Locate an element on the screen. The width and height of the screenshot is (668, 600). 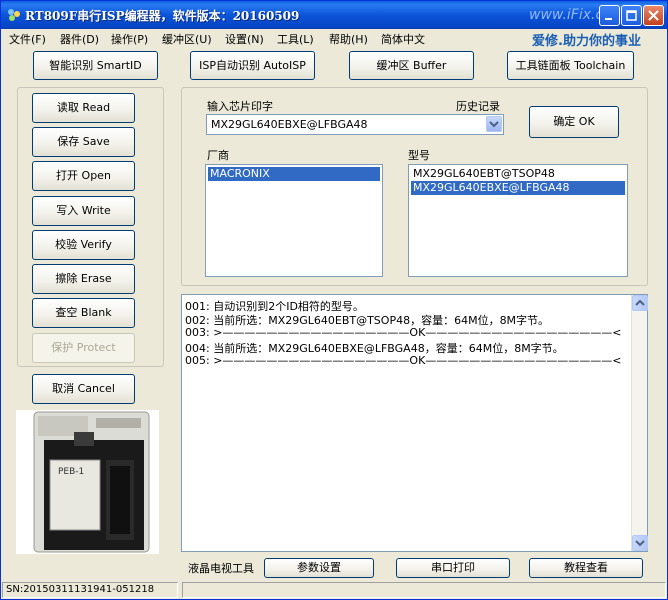
menu-file: 文件(F) is located at coordinates (27, 39).